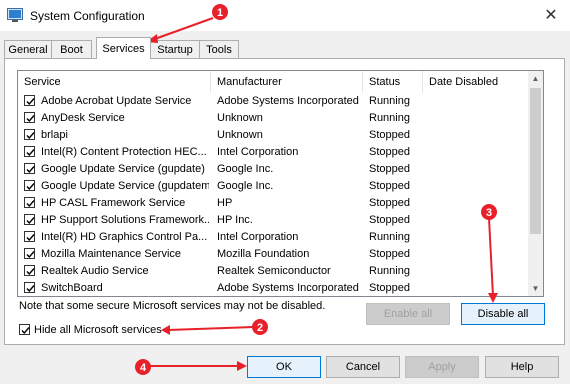 The width and height of the screenshot is (570, 384). What do you see at coordinates (123, 48) in the screenshot?
I see `tab-services: Services` at bounding box center [123, 48].